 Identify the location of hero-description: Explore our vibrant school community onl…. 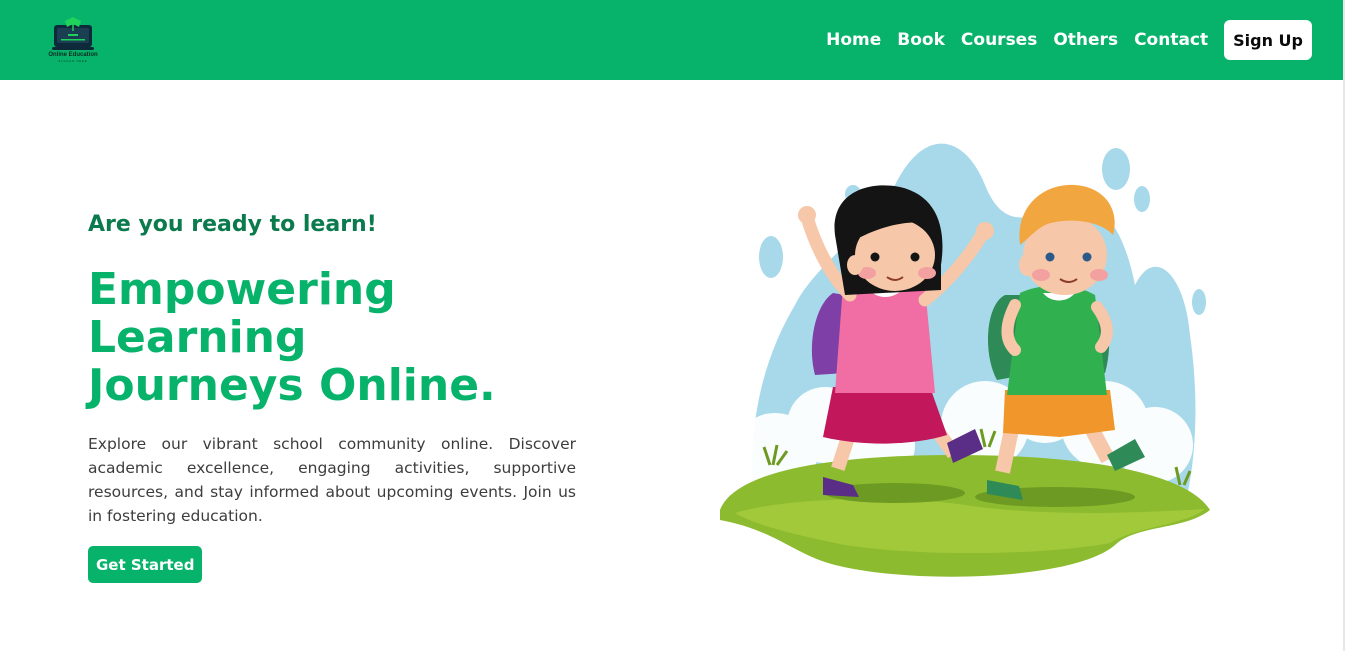
(332, 480).